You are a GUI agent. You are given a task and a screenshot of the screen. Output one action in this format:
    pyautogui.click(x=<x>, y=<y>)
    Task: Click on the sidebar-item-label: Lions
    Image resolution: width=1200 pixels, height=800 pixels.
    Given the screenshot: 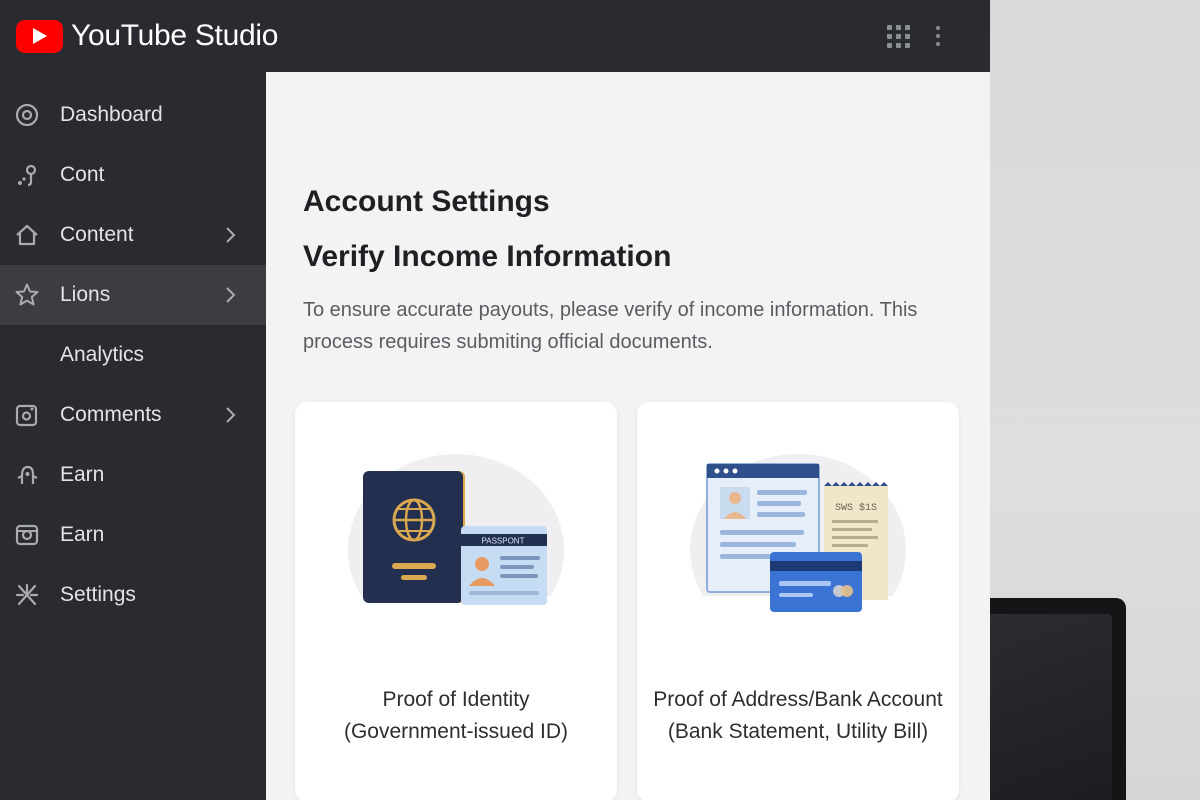 What is the action you would take?
    pyautogui.click(x=85, y=294)
    